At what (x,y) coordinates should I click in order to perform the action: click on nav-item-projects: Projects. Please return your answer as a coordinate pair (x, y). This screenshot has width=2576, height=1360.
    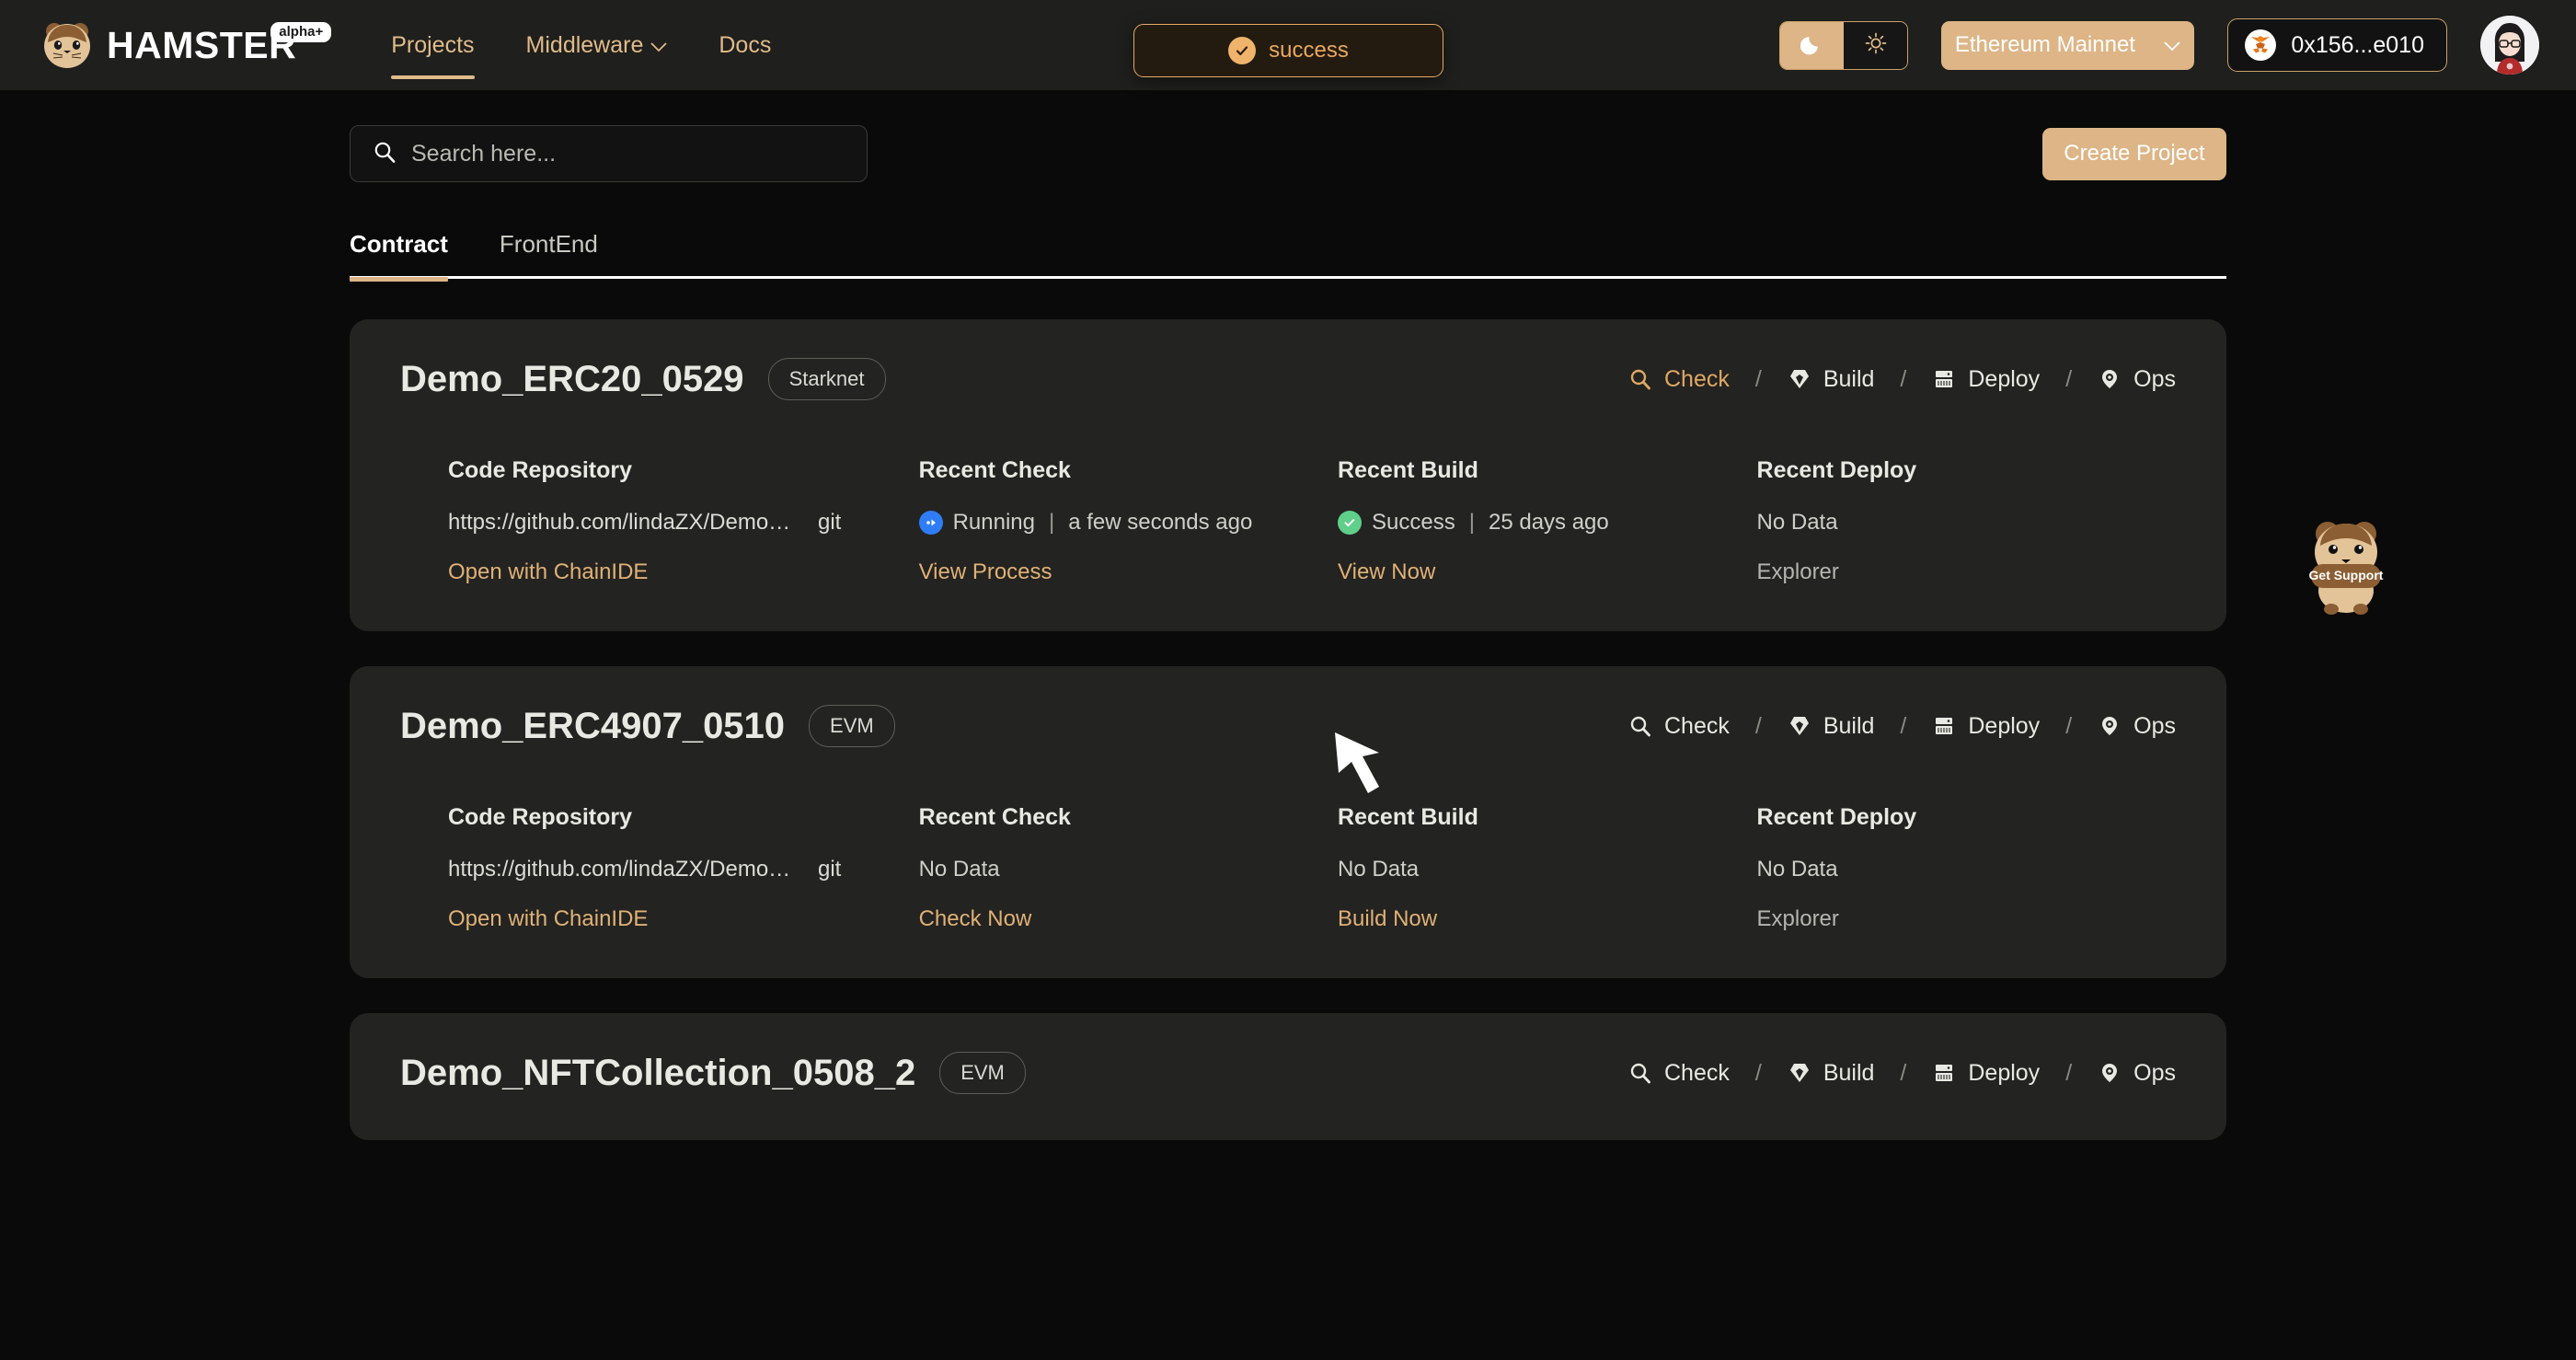
    Looking at the image, I should click on (433, 45).